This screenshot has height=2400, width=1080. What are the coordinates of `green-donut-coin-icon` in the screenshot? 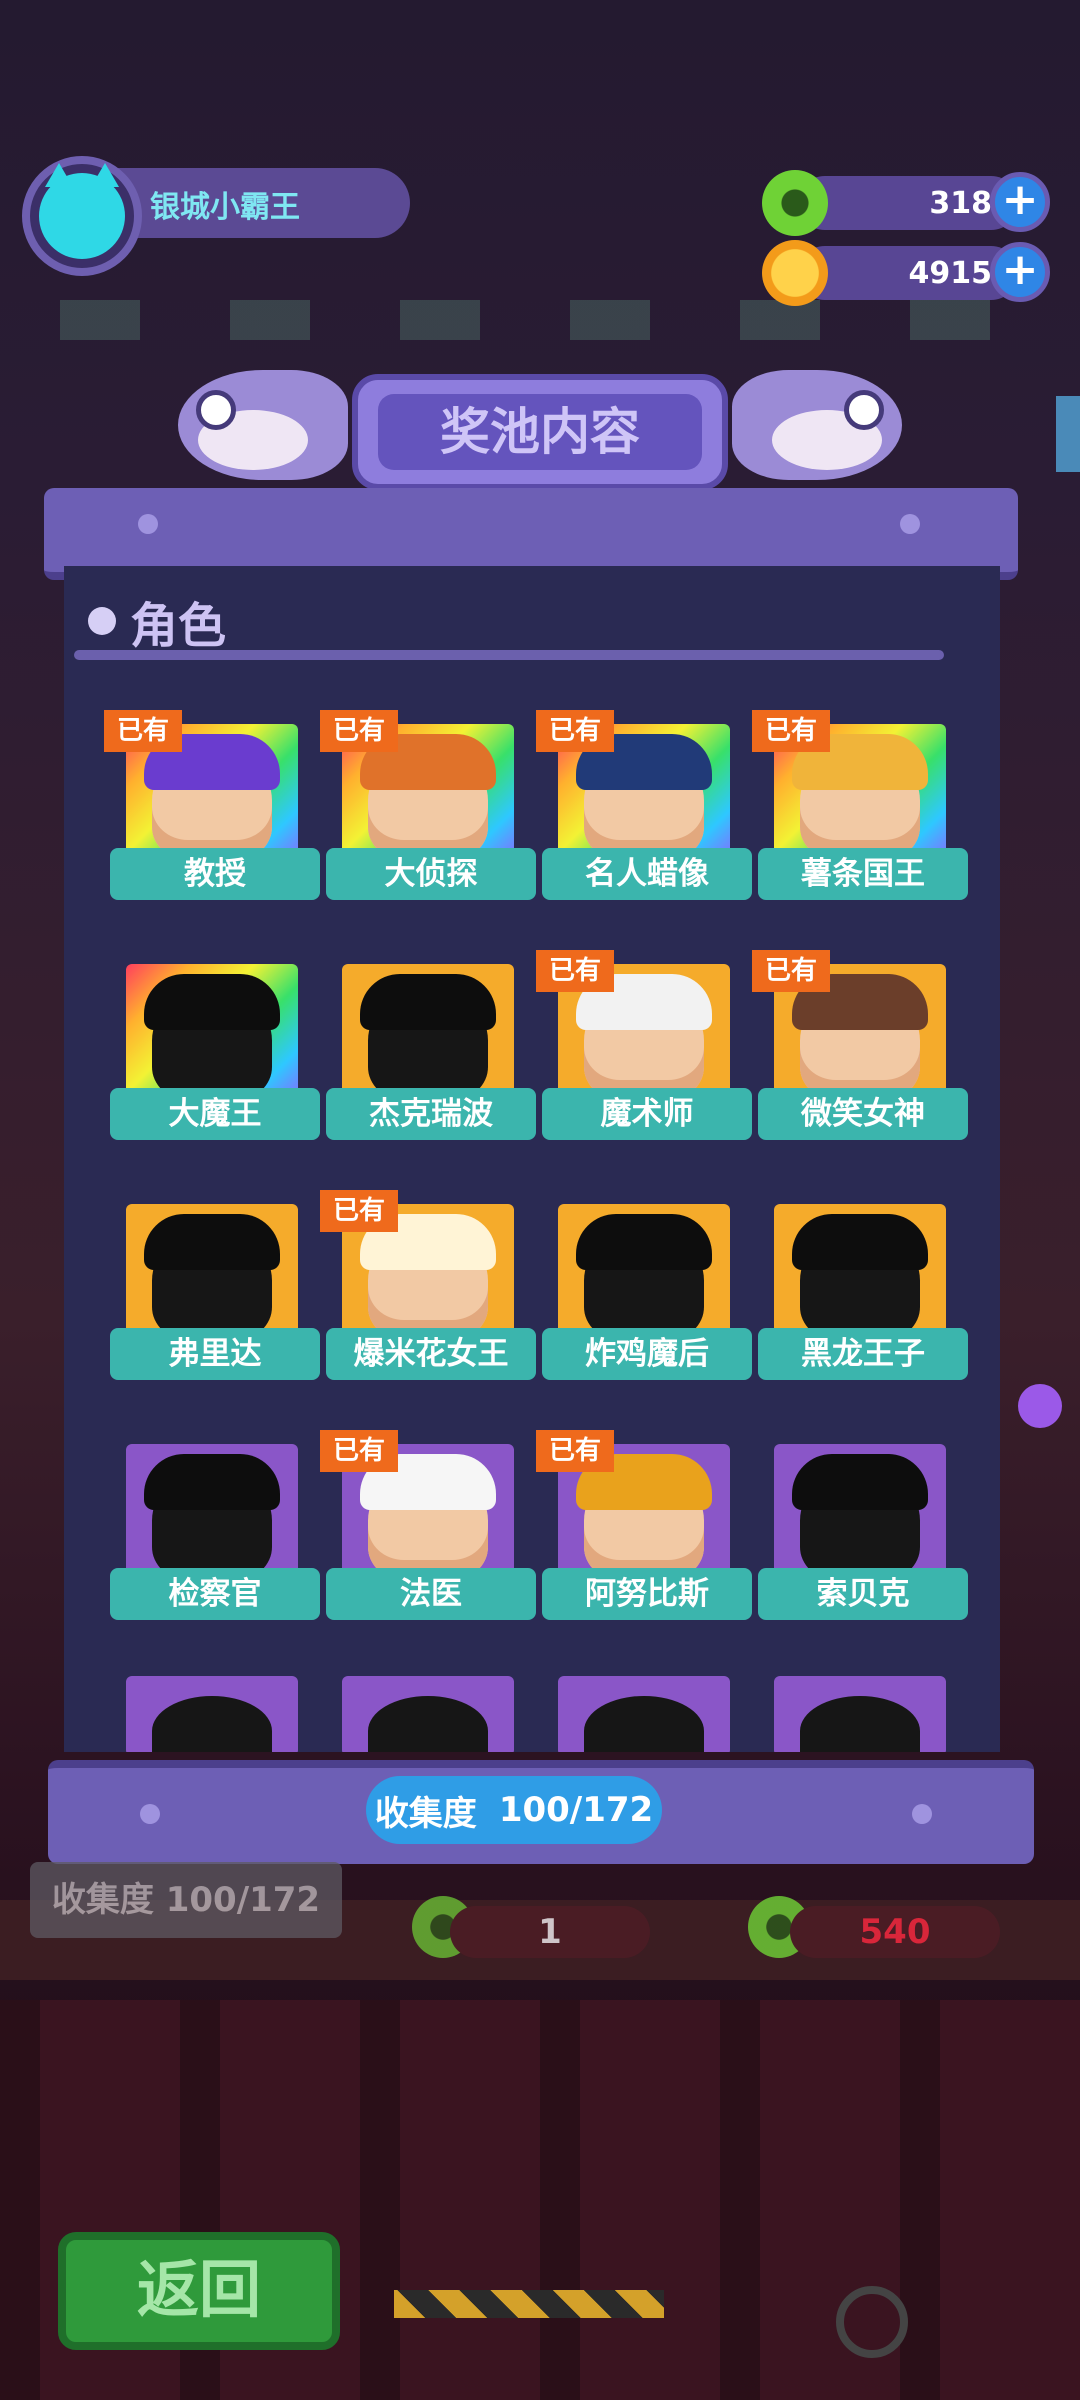 It's located at (795, 203).